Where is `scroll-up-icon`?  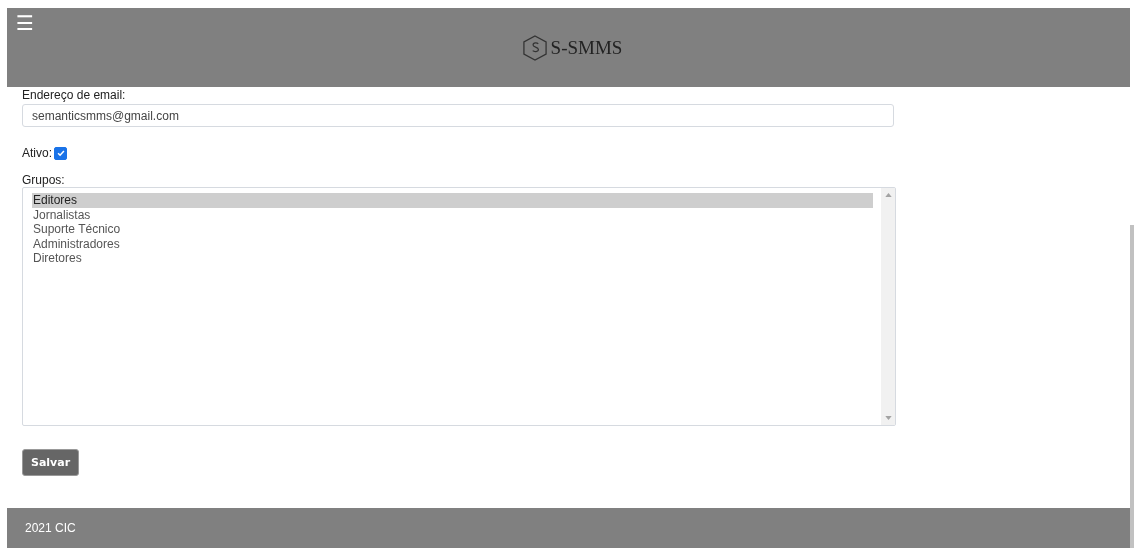
scroll-up-icon is located at coordinates (888, 195).